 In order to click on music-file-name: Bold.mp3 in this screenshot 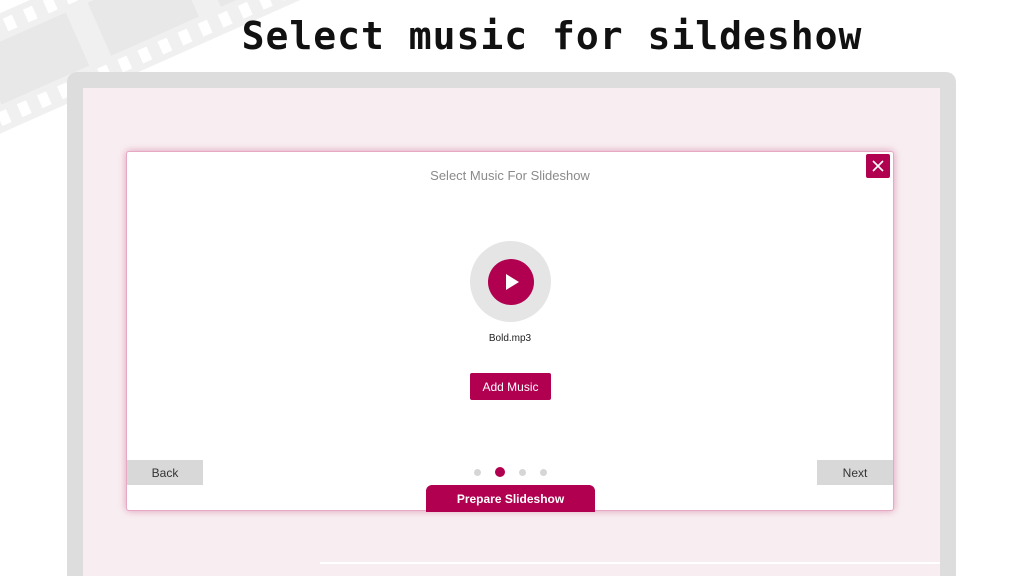, I will do `click(510, 338)`.